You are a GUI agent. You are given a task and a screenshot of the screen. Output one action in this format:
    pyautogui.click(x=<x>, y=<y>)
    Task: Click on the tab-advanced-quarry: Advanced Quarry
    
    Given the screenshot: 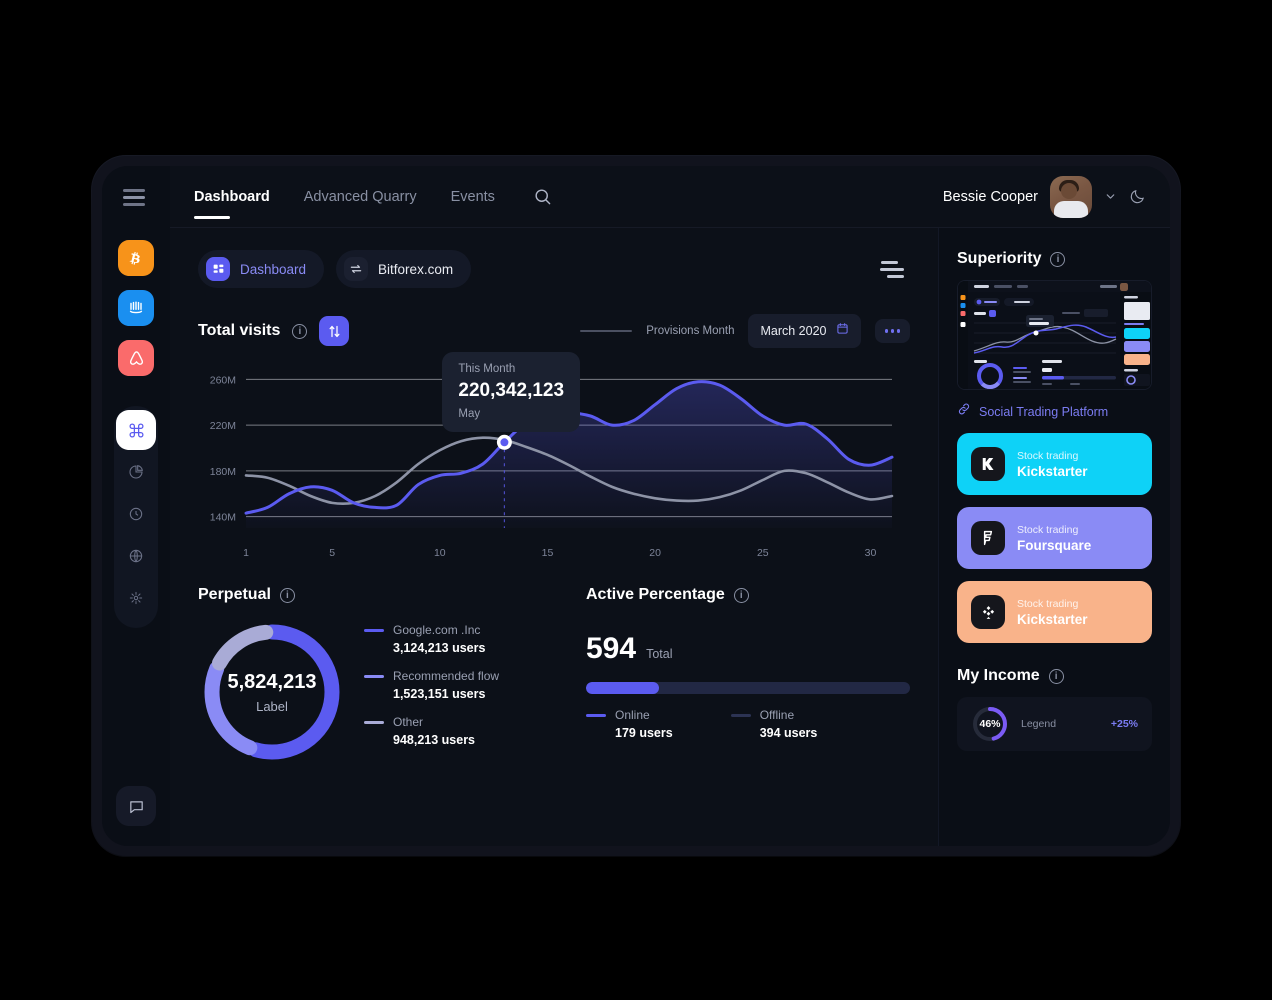 What is the action you would take?
    pyautogui.click(x=360, y=197)
    